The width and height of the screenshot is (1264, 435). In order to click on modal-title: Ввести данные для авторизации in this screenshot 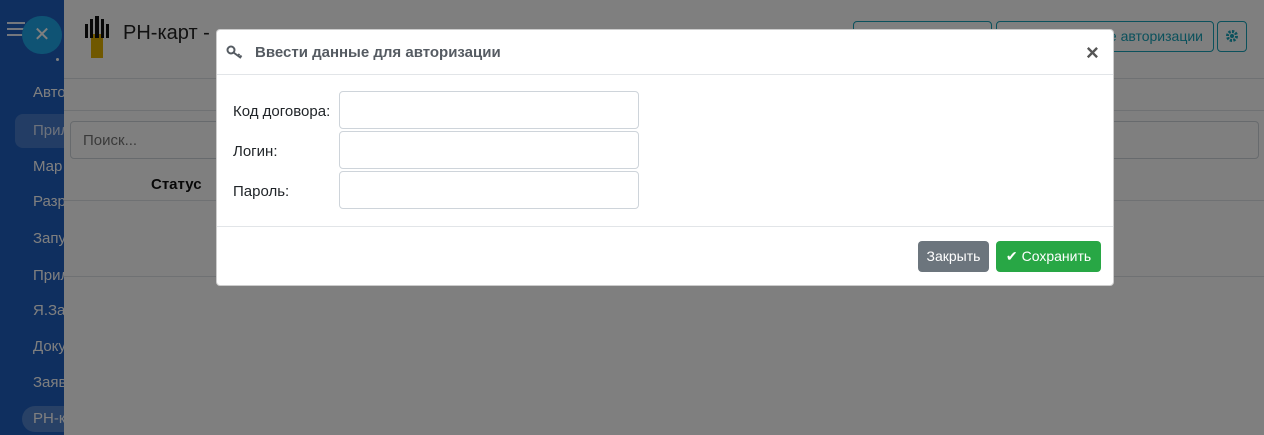, I will do `click(378, 52)`.